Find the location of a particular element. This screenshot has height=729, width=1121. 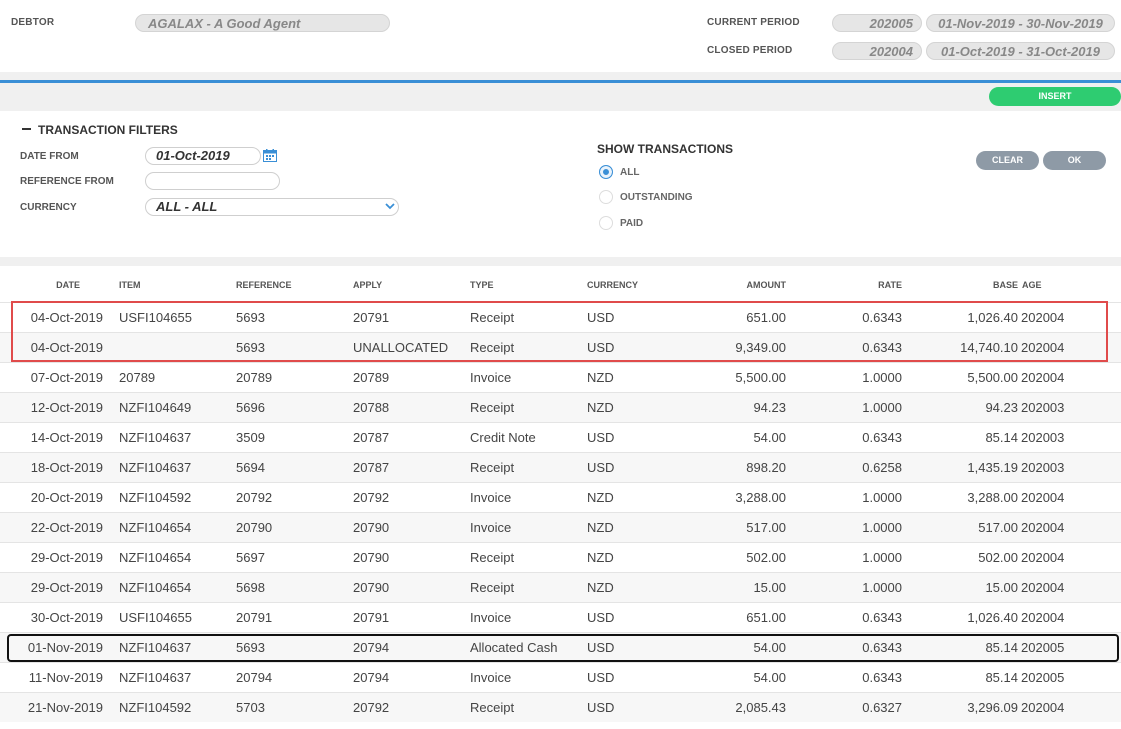

radio-paid-label: PAID is located at coordinates (632, 223).